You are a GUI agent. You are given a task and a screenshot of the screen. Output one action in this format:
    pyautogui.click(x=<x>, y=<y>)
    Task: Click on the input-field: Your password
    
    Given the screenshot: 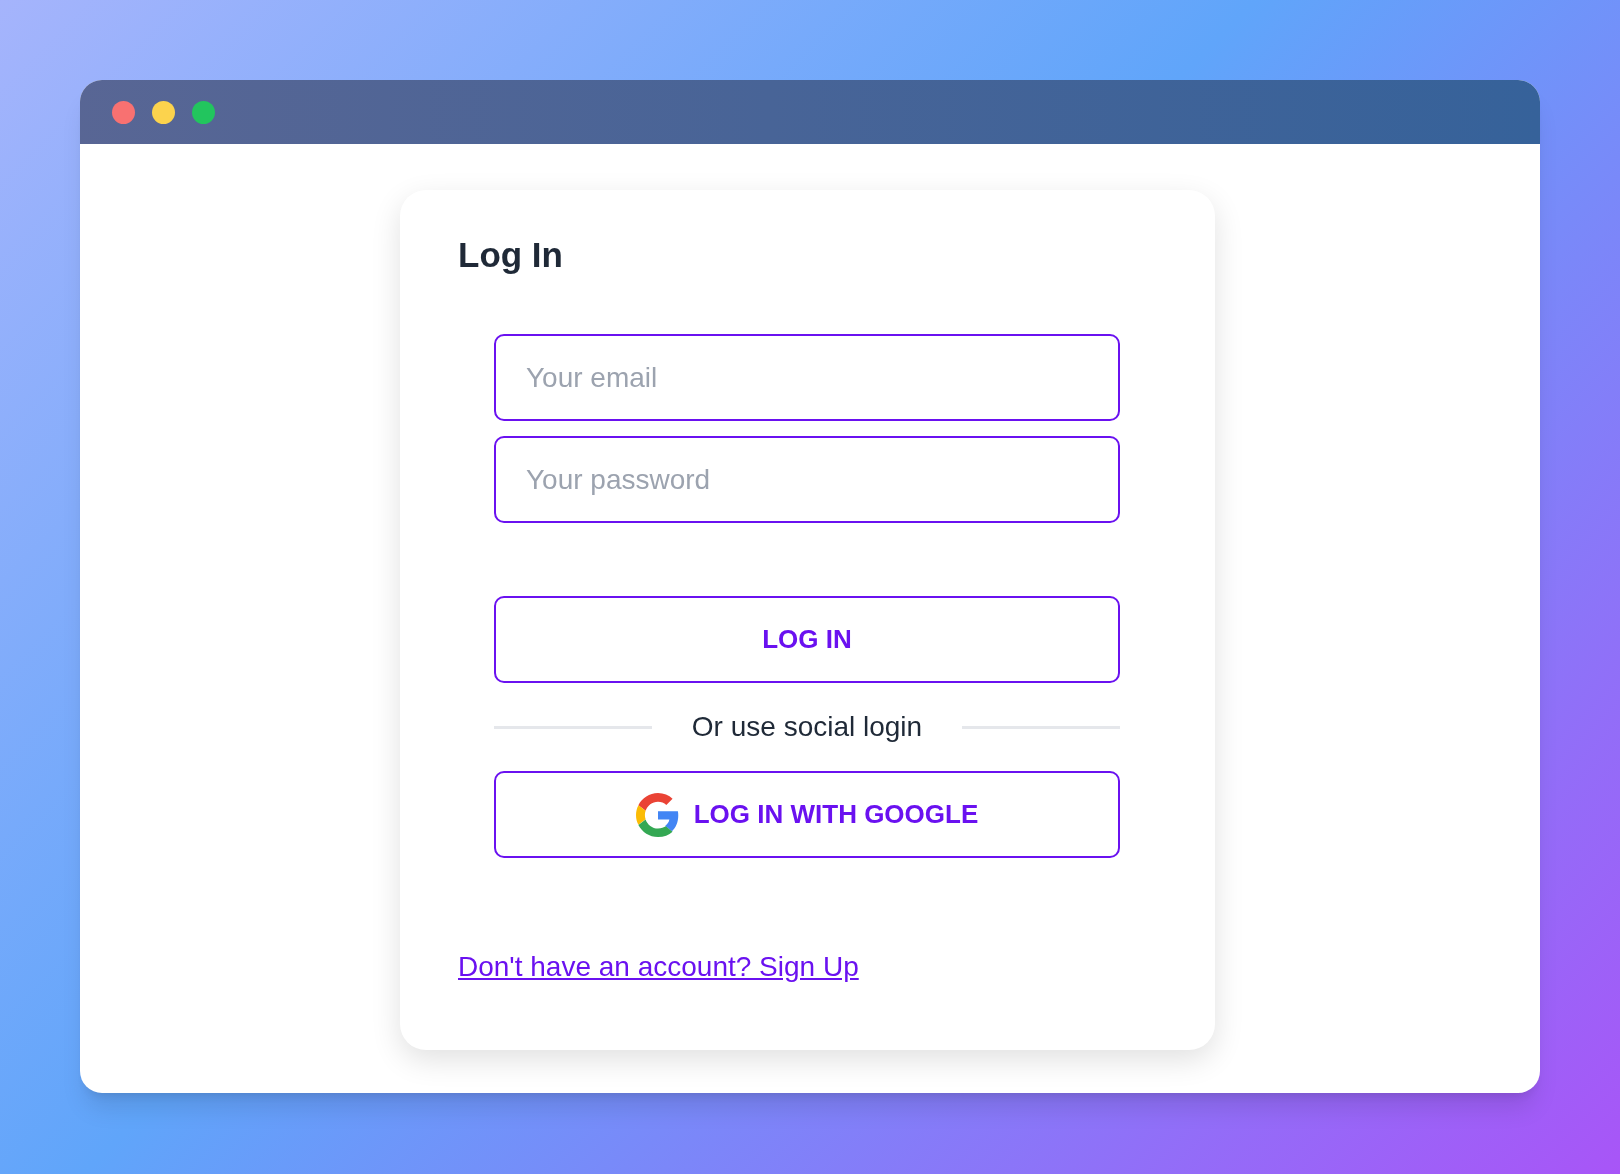 What is the action you would take?
    pyautogui.click(x=807, y=479)
    